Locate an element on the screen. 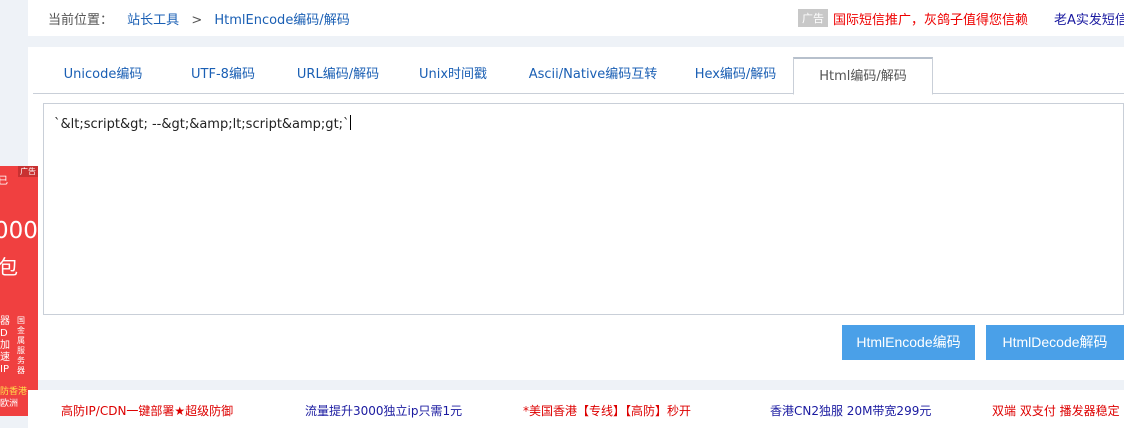  bottom-ad-link: 双端 双支付 播发器稳定 is located at coordinates (1056, 410).